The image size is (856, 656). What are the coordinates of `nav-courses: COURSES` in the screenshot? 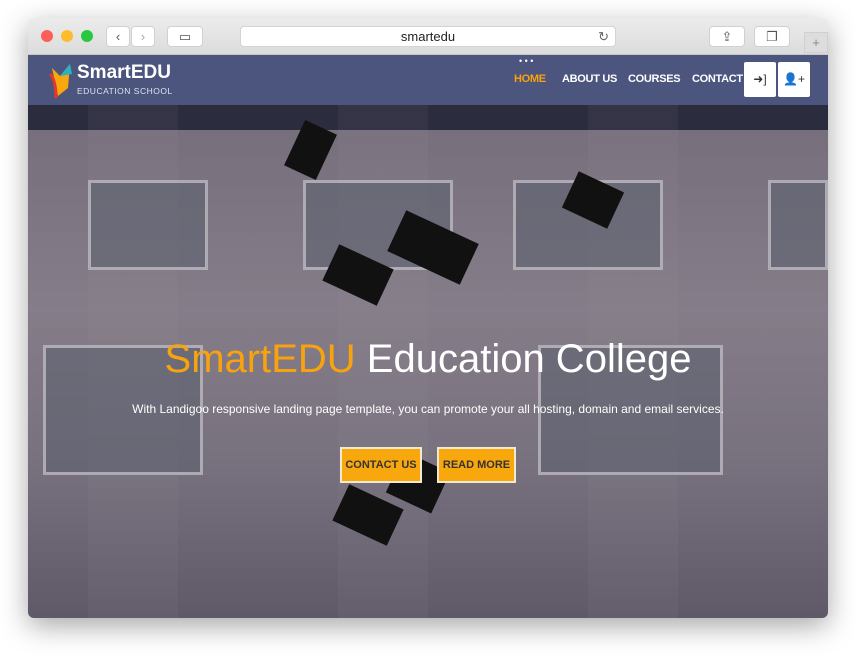 It's located at (654, 79).